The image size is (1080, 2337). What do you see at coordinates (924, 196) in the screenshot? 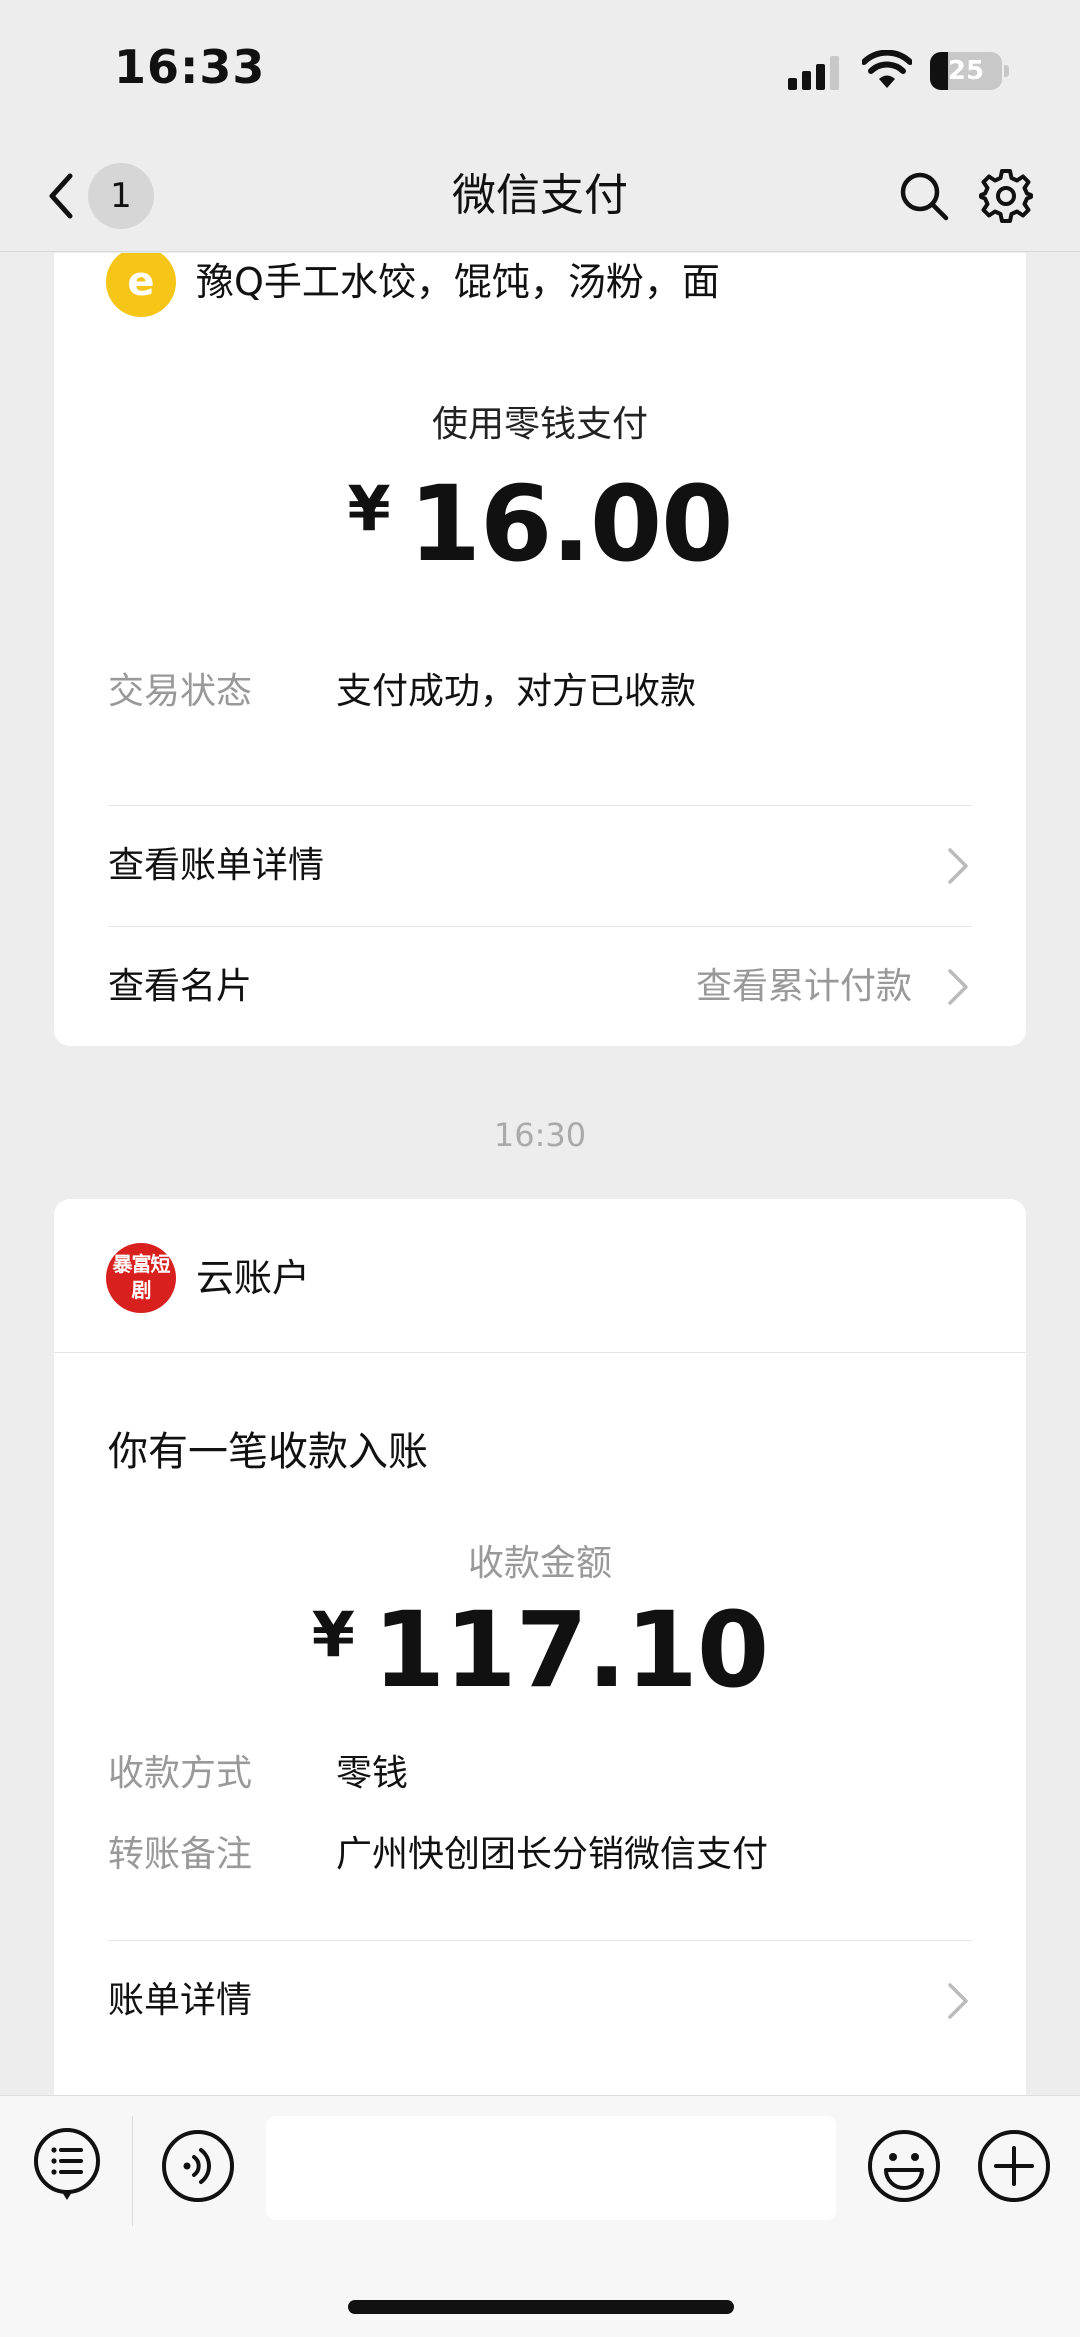
I see `search-icon` at bounding box center [924, 196].